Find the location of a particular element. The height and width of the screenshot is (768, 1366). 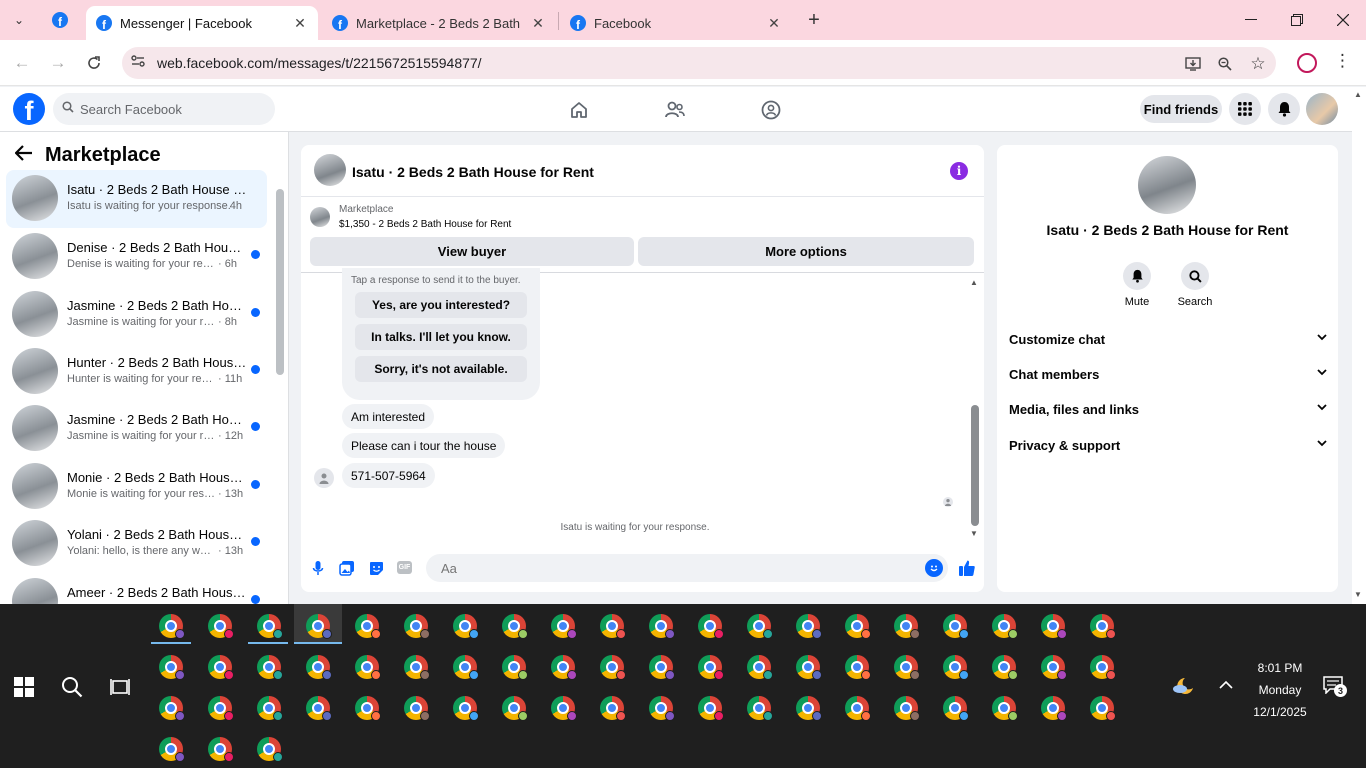

browser-profile-icon is located at coordinates (1307, 63).